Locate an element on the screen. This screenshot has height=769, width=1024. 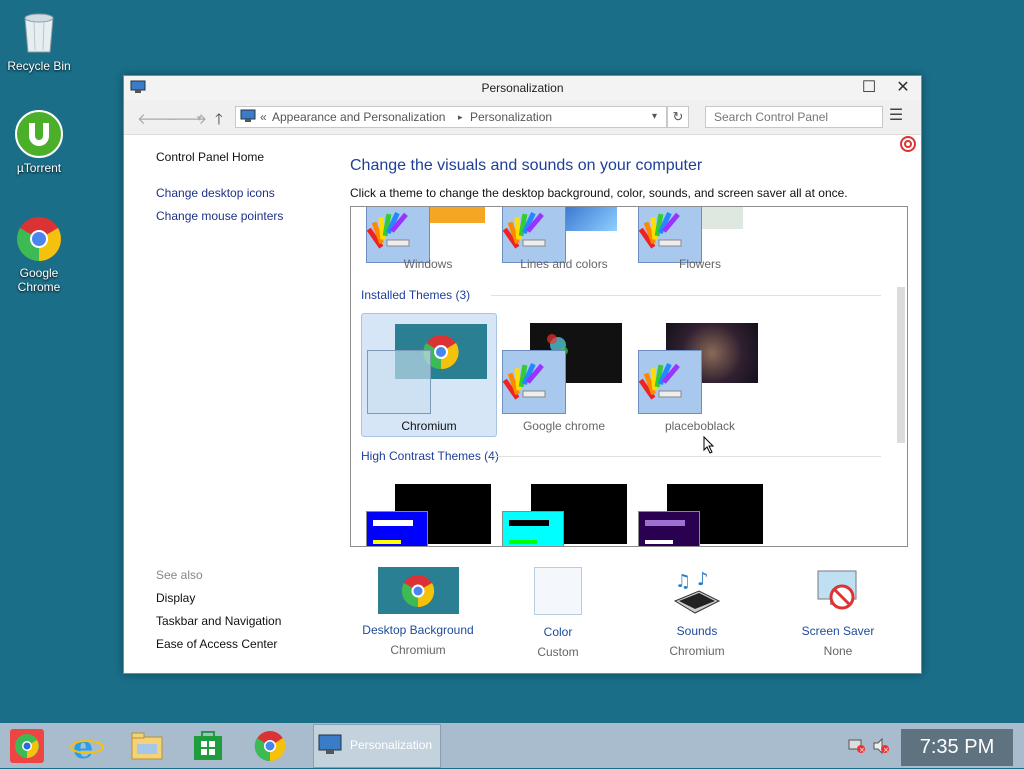
theme-lines-and-colors: Lines and colors is located at coordinates (564, 239).